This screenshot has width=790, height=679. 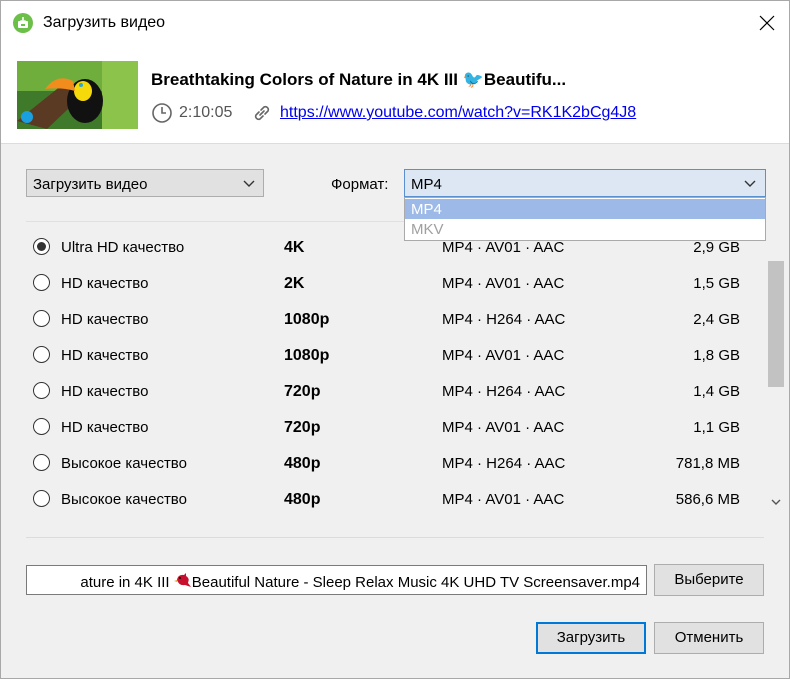 I want to click on cancel-button: Отменить, so click(x=709, y=638).